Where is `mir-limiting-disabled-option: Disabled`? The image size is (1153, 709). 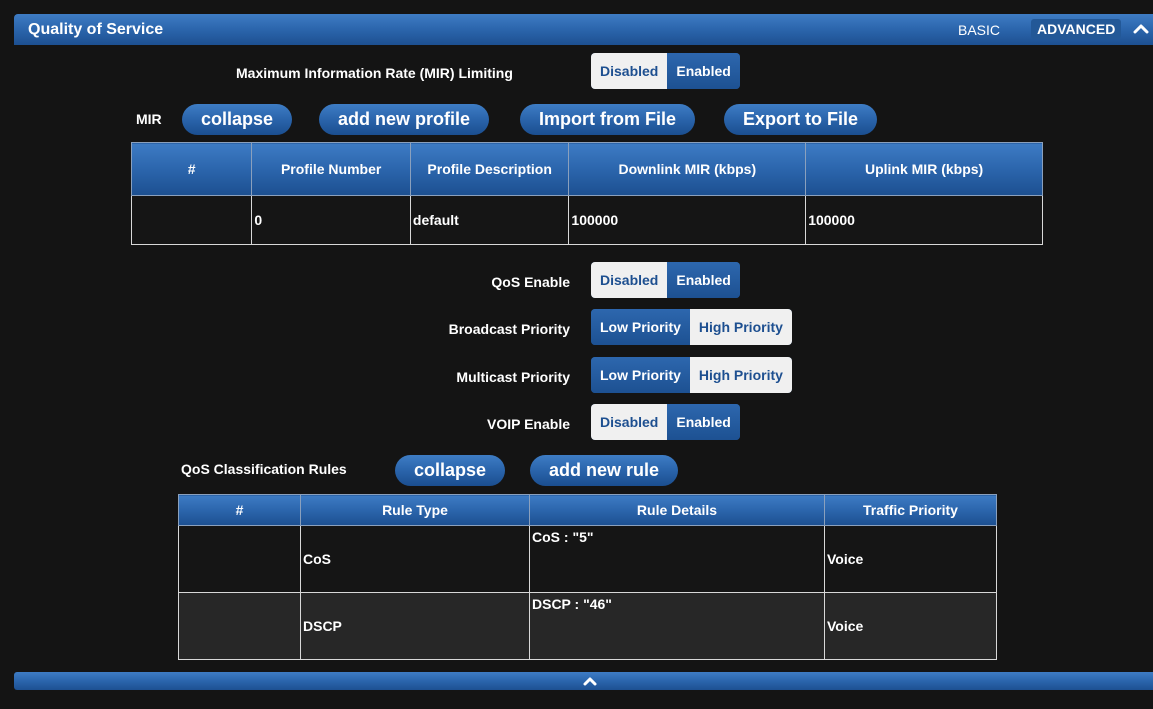 mir-limiting-disabled-option: Disabled is located at coordinates (629, 71).